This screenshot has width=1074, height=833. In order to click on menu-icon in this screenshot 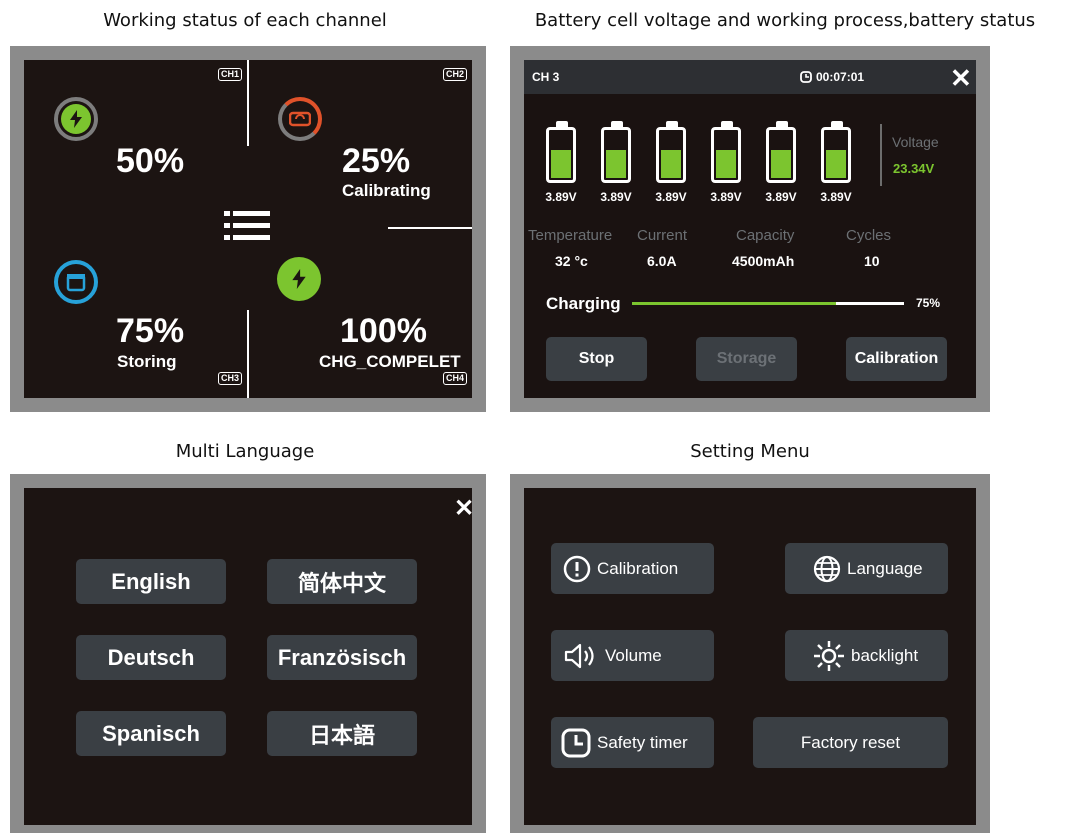, I will do `click(247, 226)`.